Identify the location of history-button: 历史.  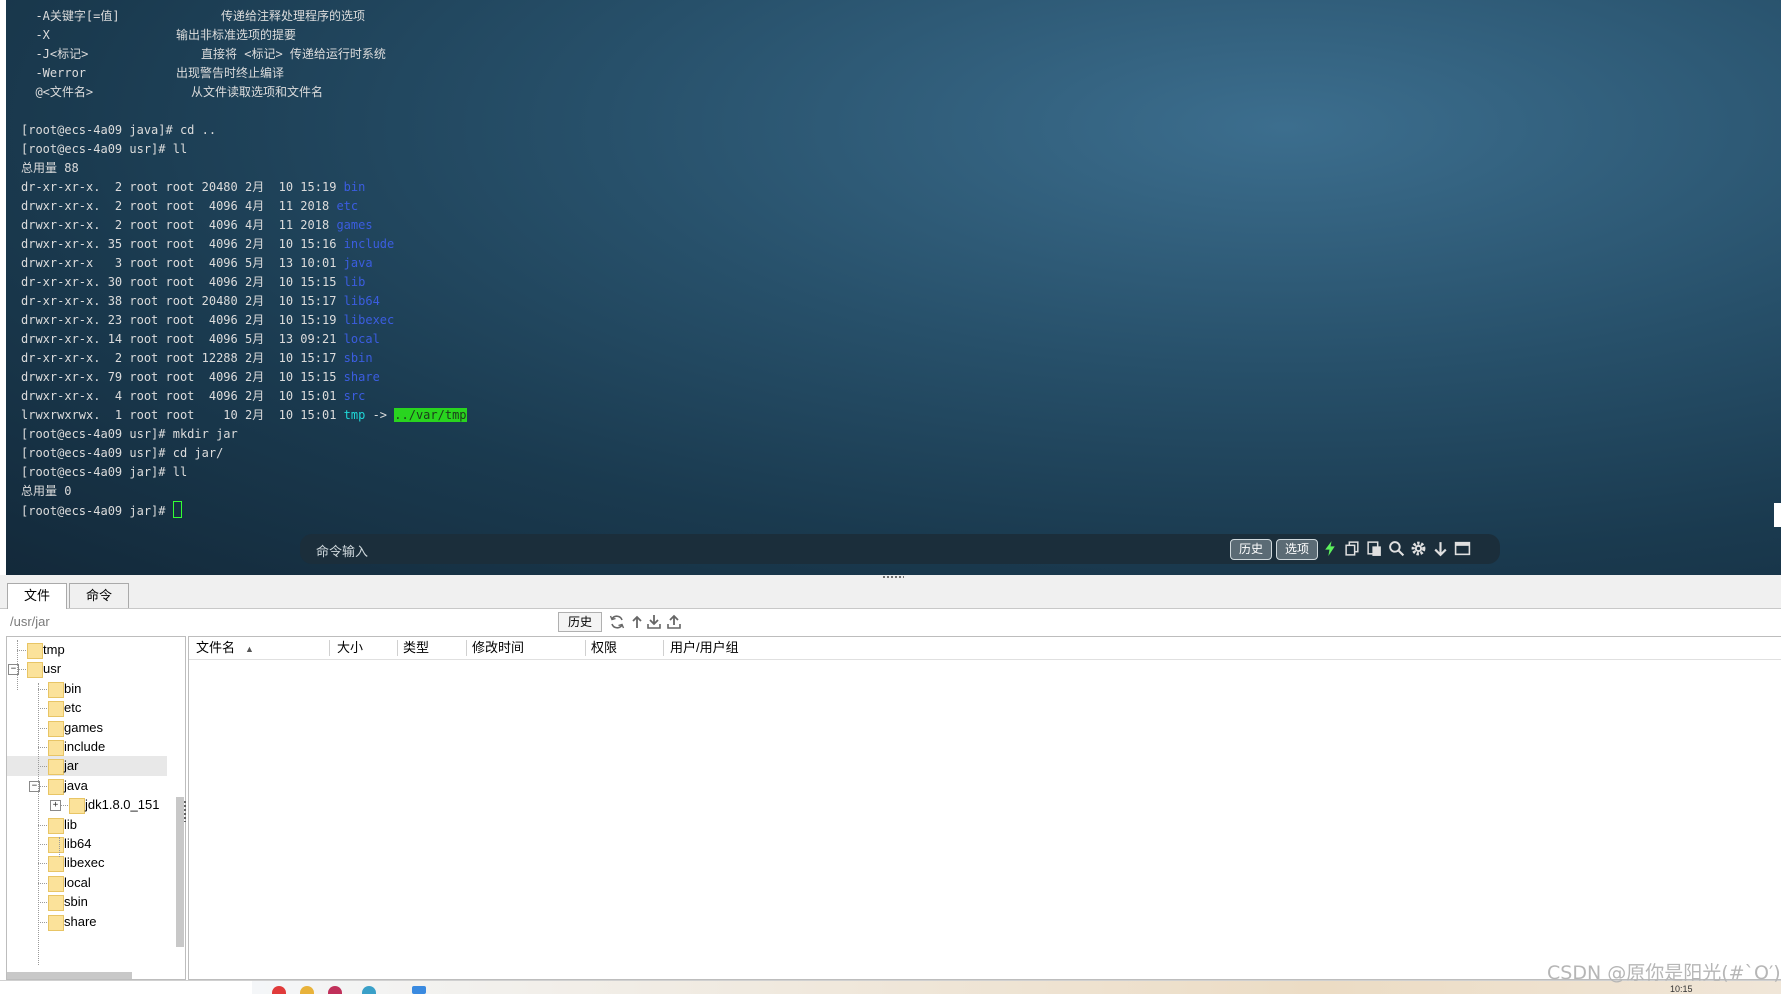
(1251, 549).